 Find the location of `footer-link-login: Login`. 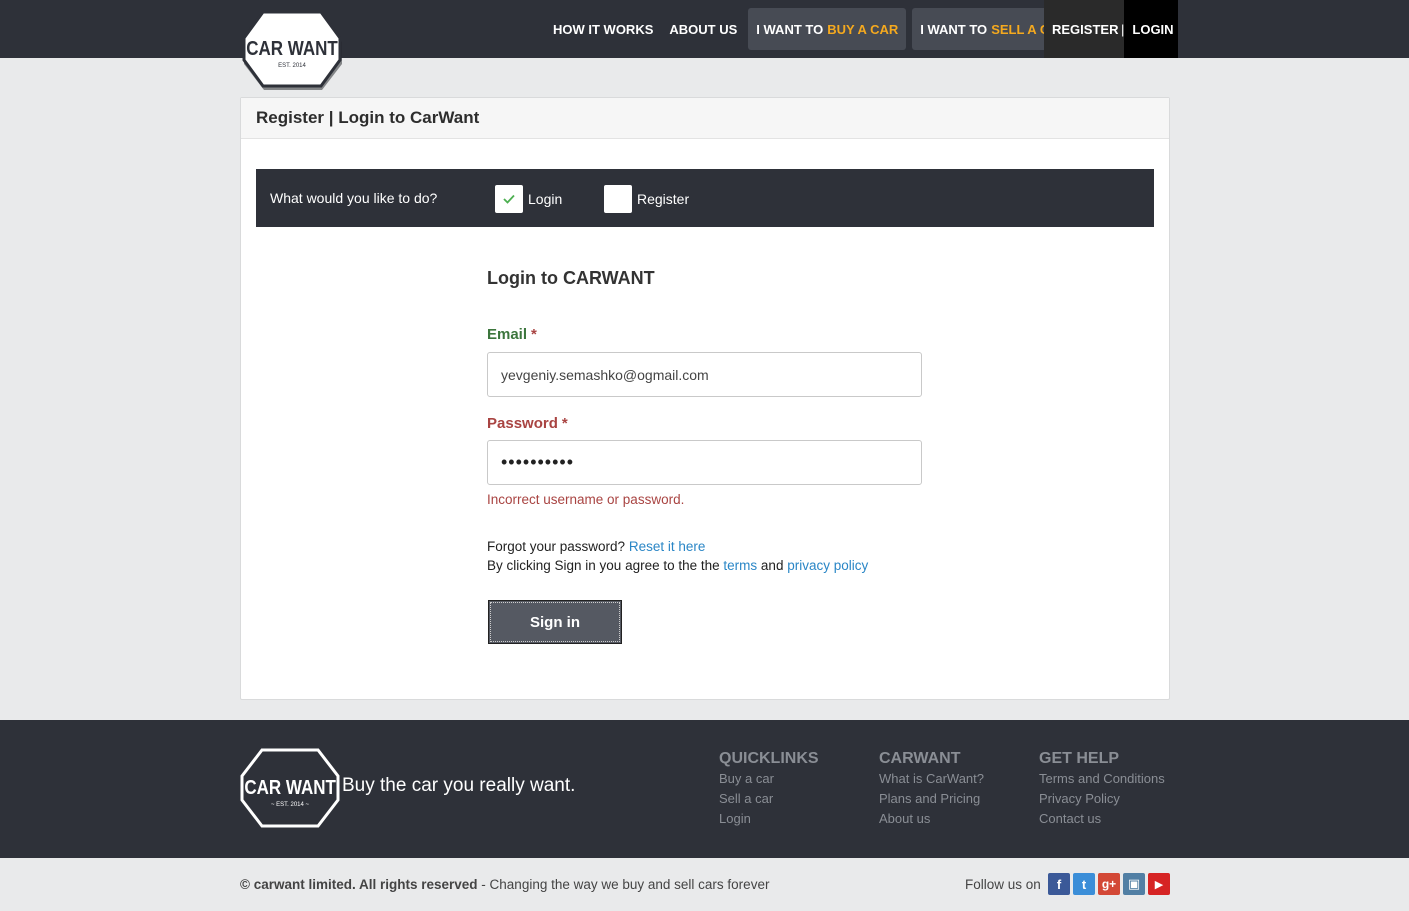

footer-link-login: Login is located at coordinates (769, 819).